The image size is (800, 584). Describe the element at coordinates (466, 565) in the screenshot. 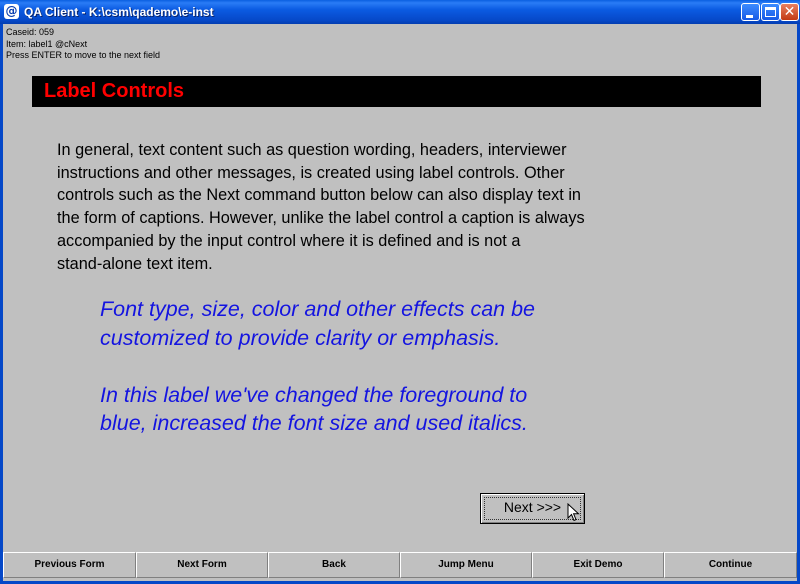

I see `jump-menu-button: Jump Menu` at that location.